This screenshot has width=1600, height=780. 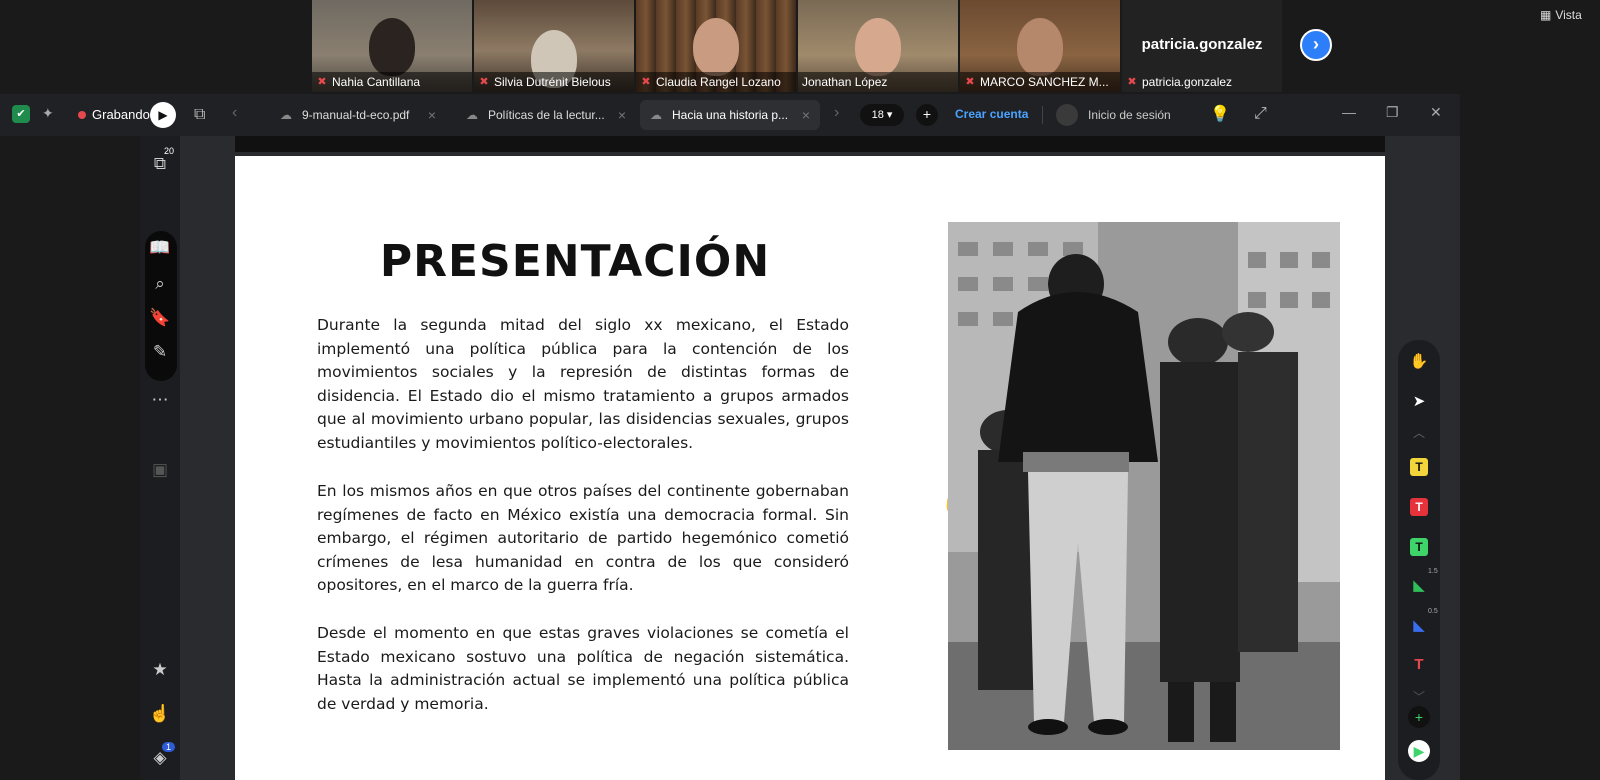 I want to click on user-avatar-icon, so click(x=1067, y=115).